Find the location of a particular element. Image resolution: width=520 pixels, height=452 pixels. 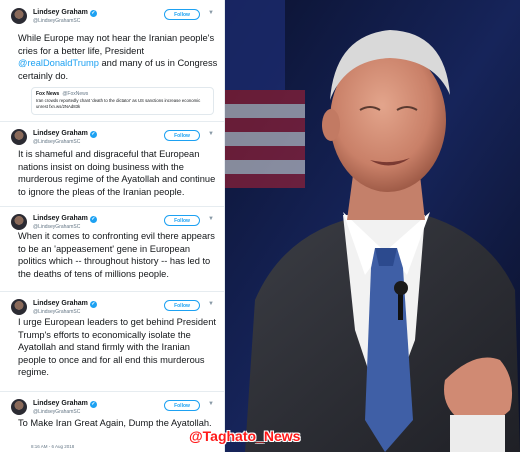

mention-link: @realDonaldTrump is located at coordinates (58, 63).